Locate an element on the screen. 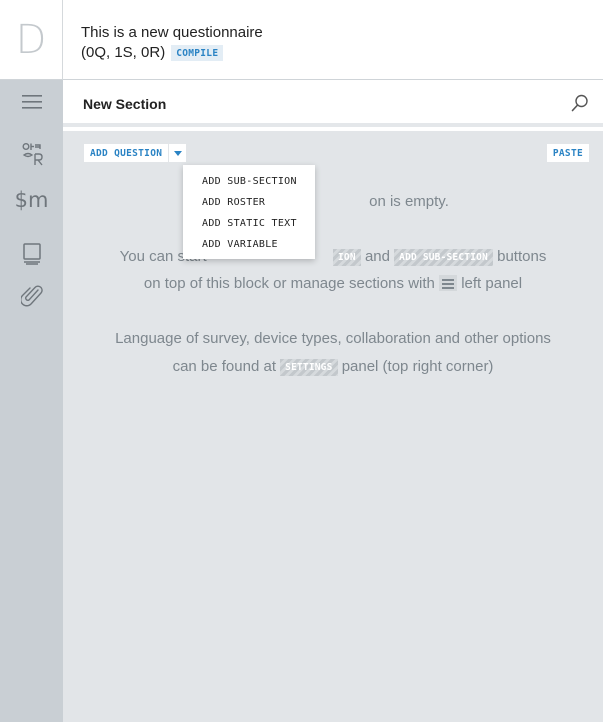 The image size is (603, 722). add-static-text-menu-item: ADD STATIC TEXT is located at coordinates (249, 223).